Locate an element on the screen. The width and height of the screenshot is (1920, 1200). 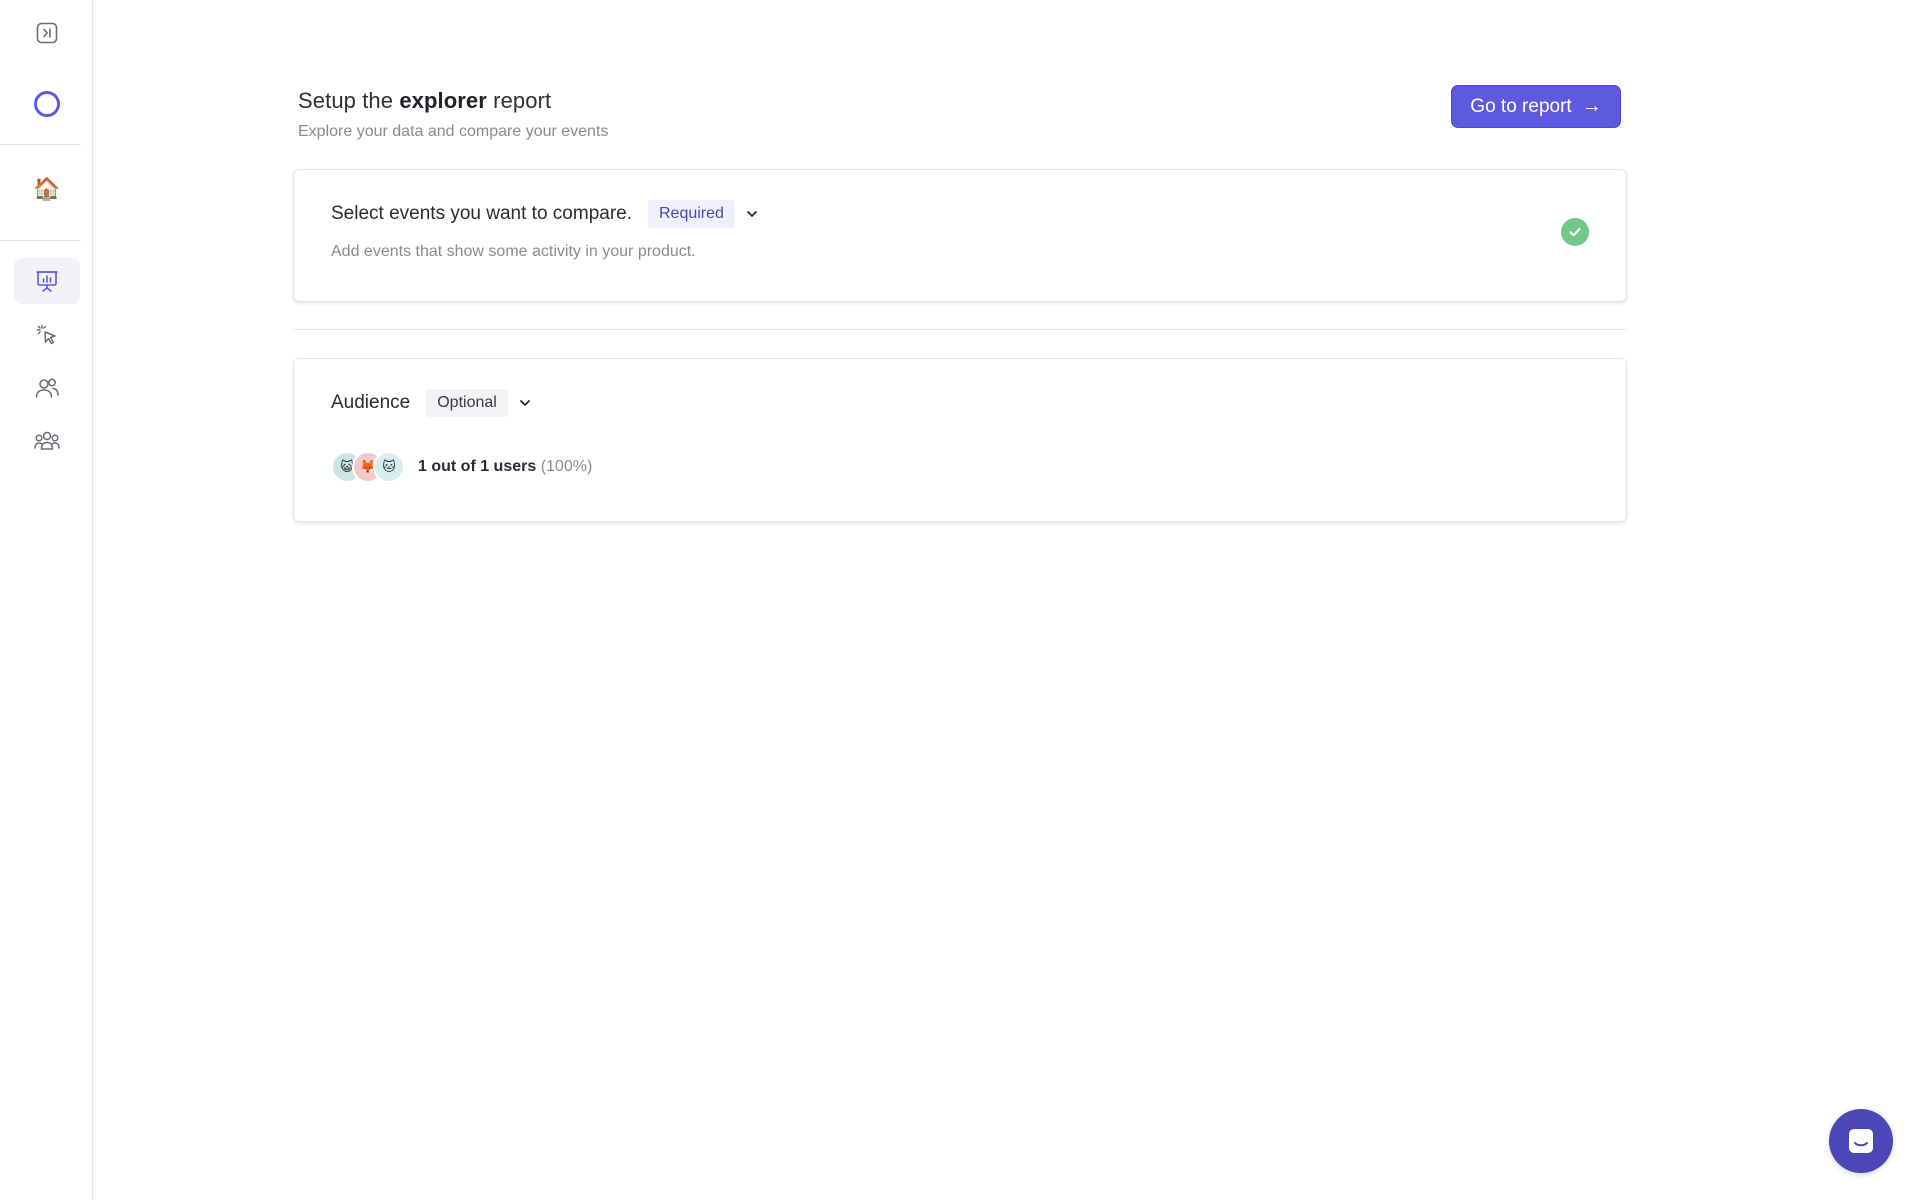
sidebar-item-events is located at coordinates (47, 335).